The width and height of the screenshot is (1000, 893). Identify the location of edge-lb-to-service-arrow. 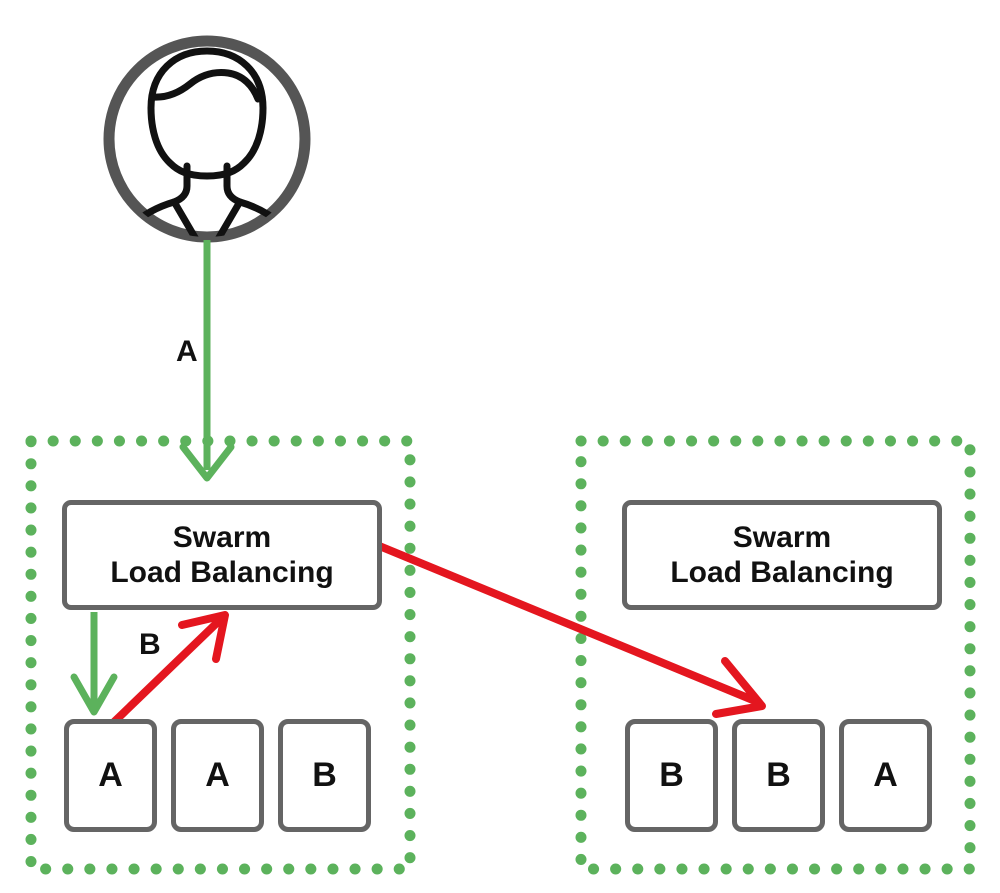
(94, 664).